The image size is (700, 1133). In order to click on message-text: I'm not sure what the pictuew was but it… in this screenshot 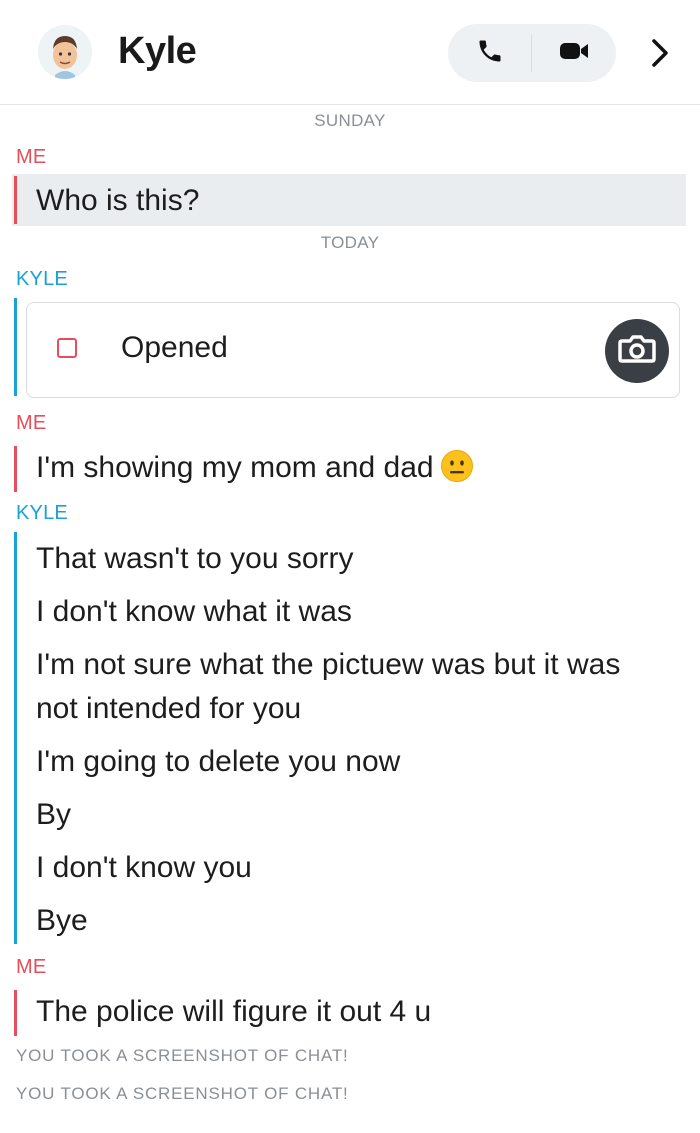, I will do `click(328, 665)`.